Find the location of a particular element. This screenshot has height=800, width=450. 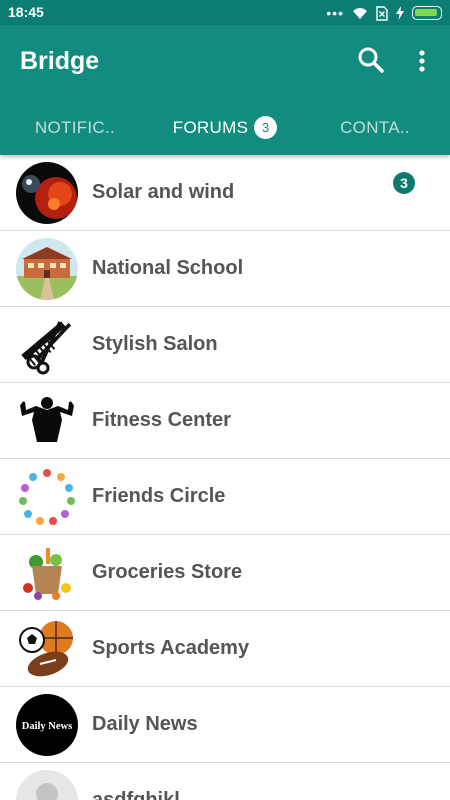

daily-news-logo: Daily News is located at coordinates (47, 725).